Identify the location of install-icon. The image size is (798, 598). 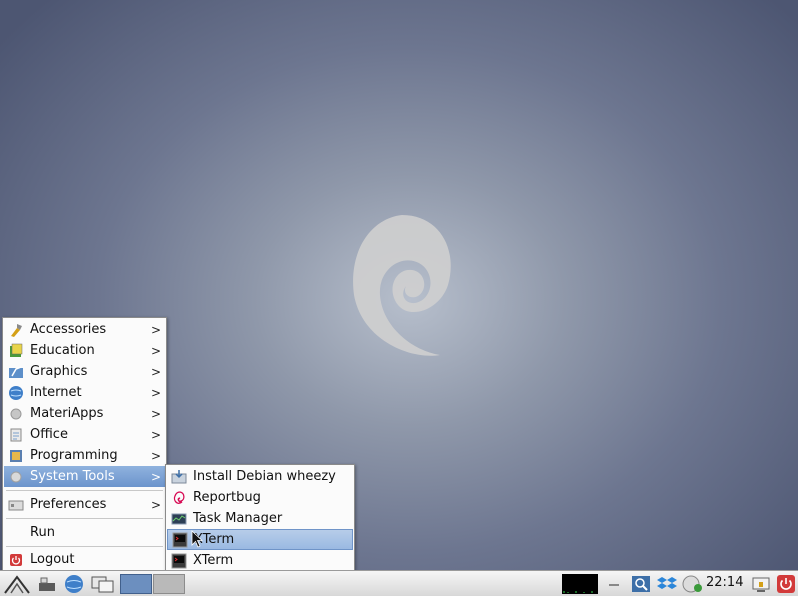
(179, 477).